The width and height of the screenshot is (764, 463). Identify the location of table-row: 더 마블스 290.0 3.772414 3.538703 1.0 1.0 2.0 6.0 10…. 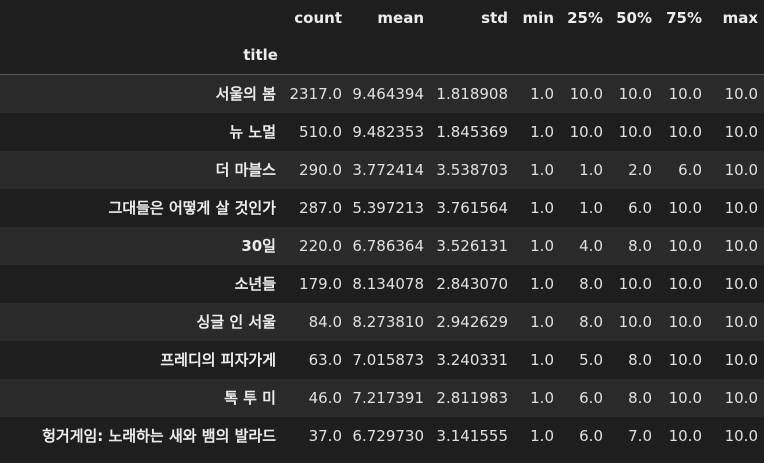
(382, 169).